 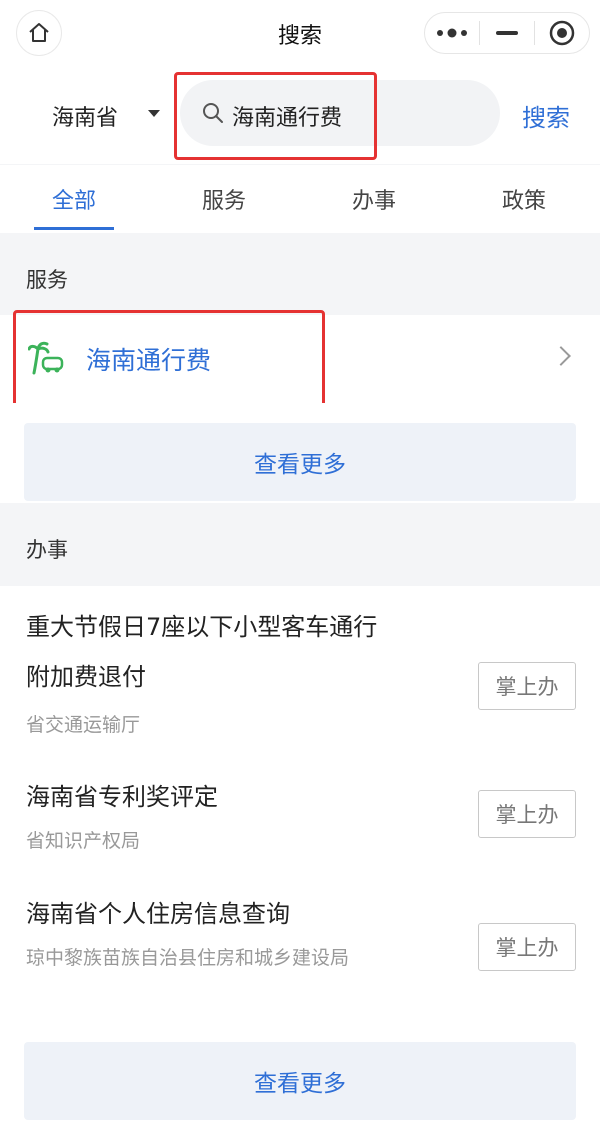 I want to click on miniprogram-capsule, so click(x=507, y=33).